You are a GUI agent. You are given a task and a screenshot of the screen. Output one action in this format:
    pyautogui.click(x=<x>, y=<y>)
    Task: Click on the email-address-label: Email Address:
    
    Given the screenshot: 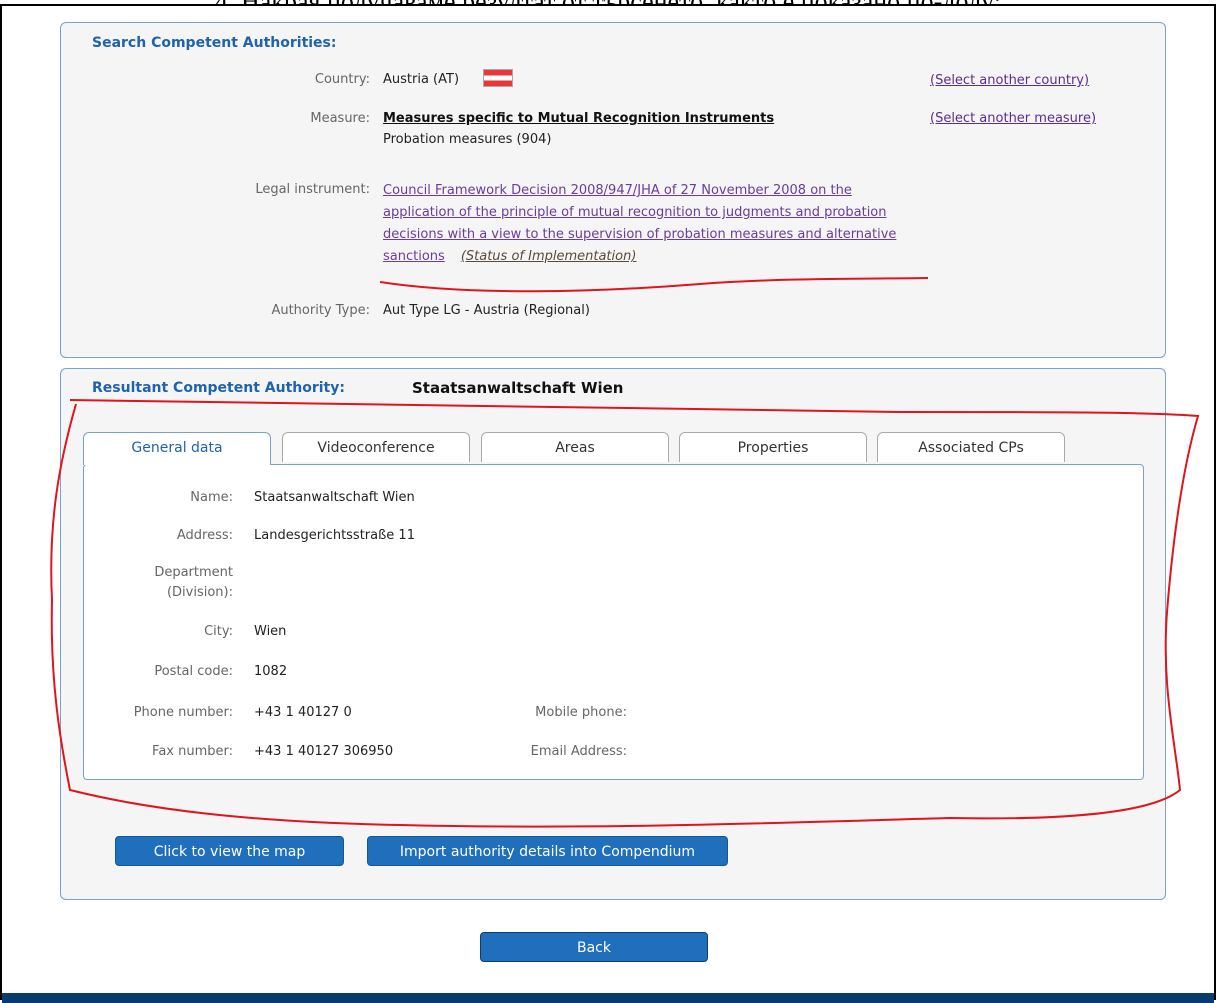 What is the action you would take?
    pyautogui.click(x=578, y=751)
    